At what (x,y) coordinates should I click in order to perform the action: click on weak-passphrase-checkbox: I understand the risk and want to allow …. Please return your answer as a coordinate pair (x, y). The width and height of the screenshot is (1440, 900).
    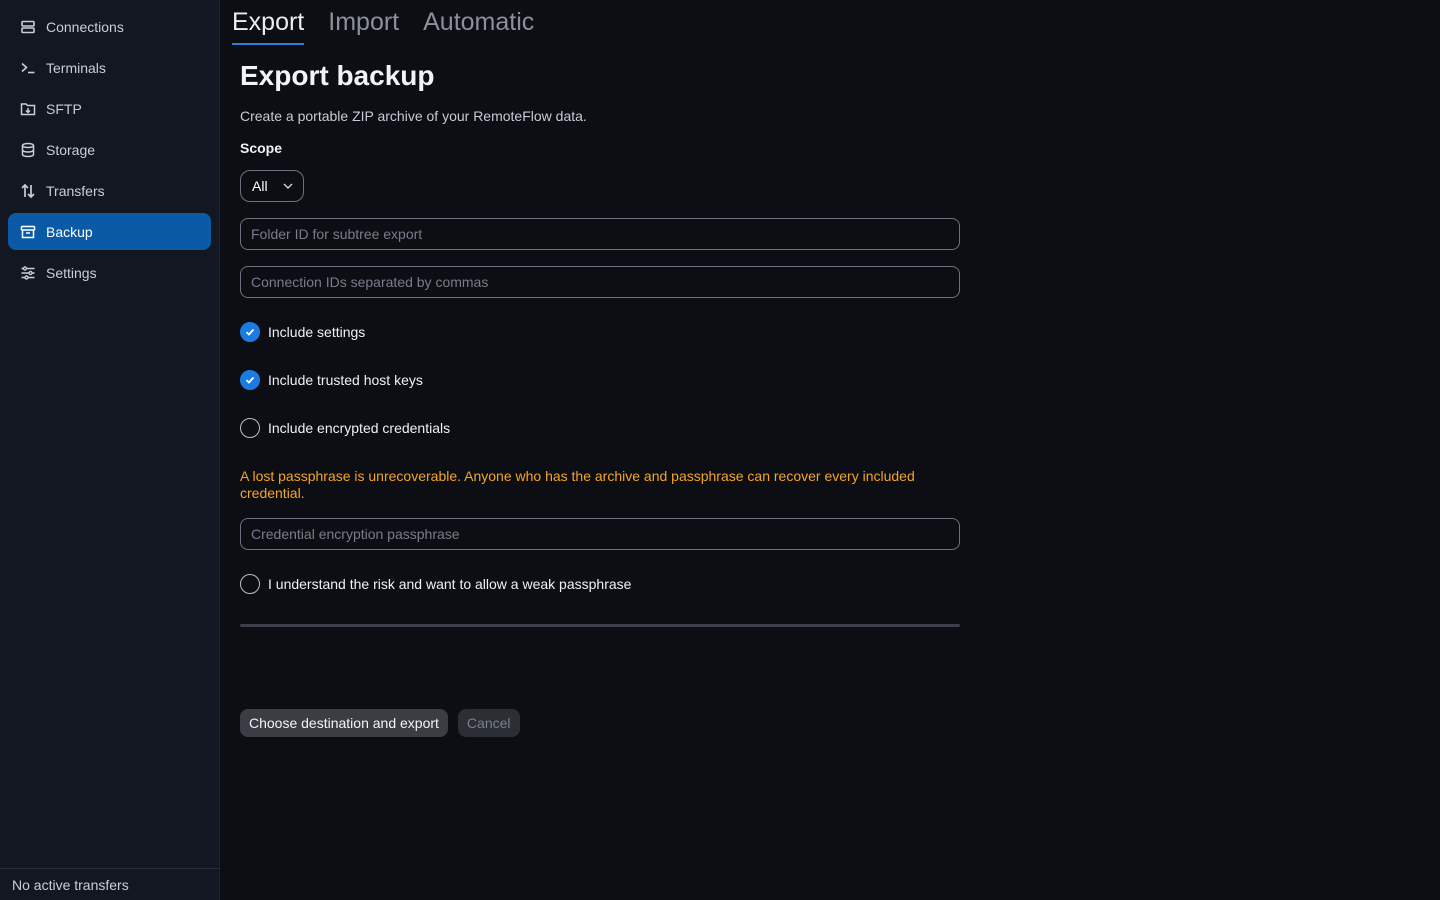
    Looking at the image, I should click on (600, 584).